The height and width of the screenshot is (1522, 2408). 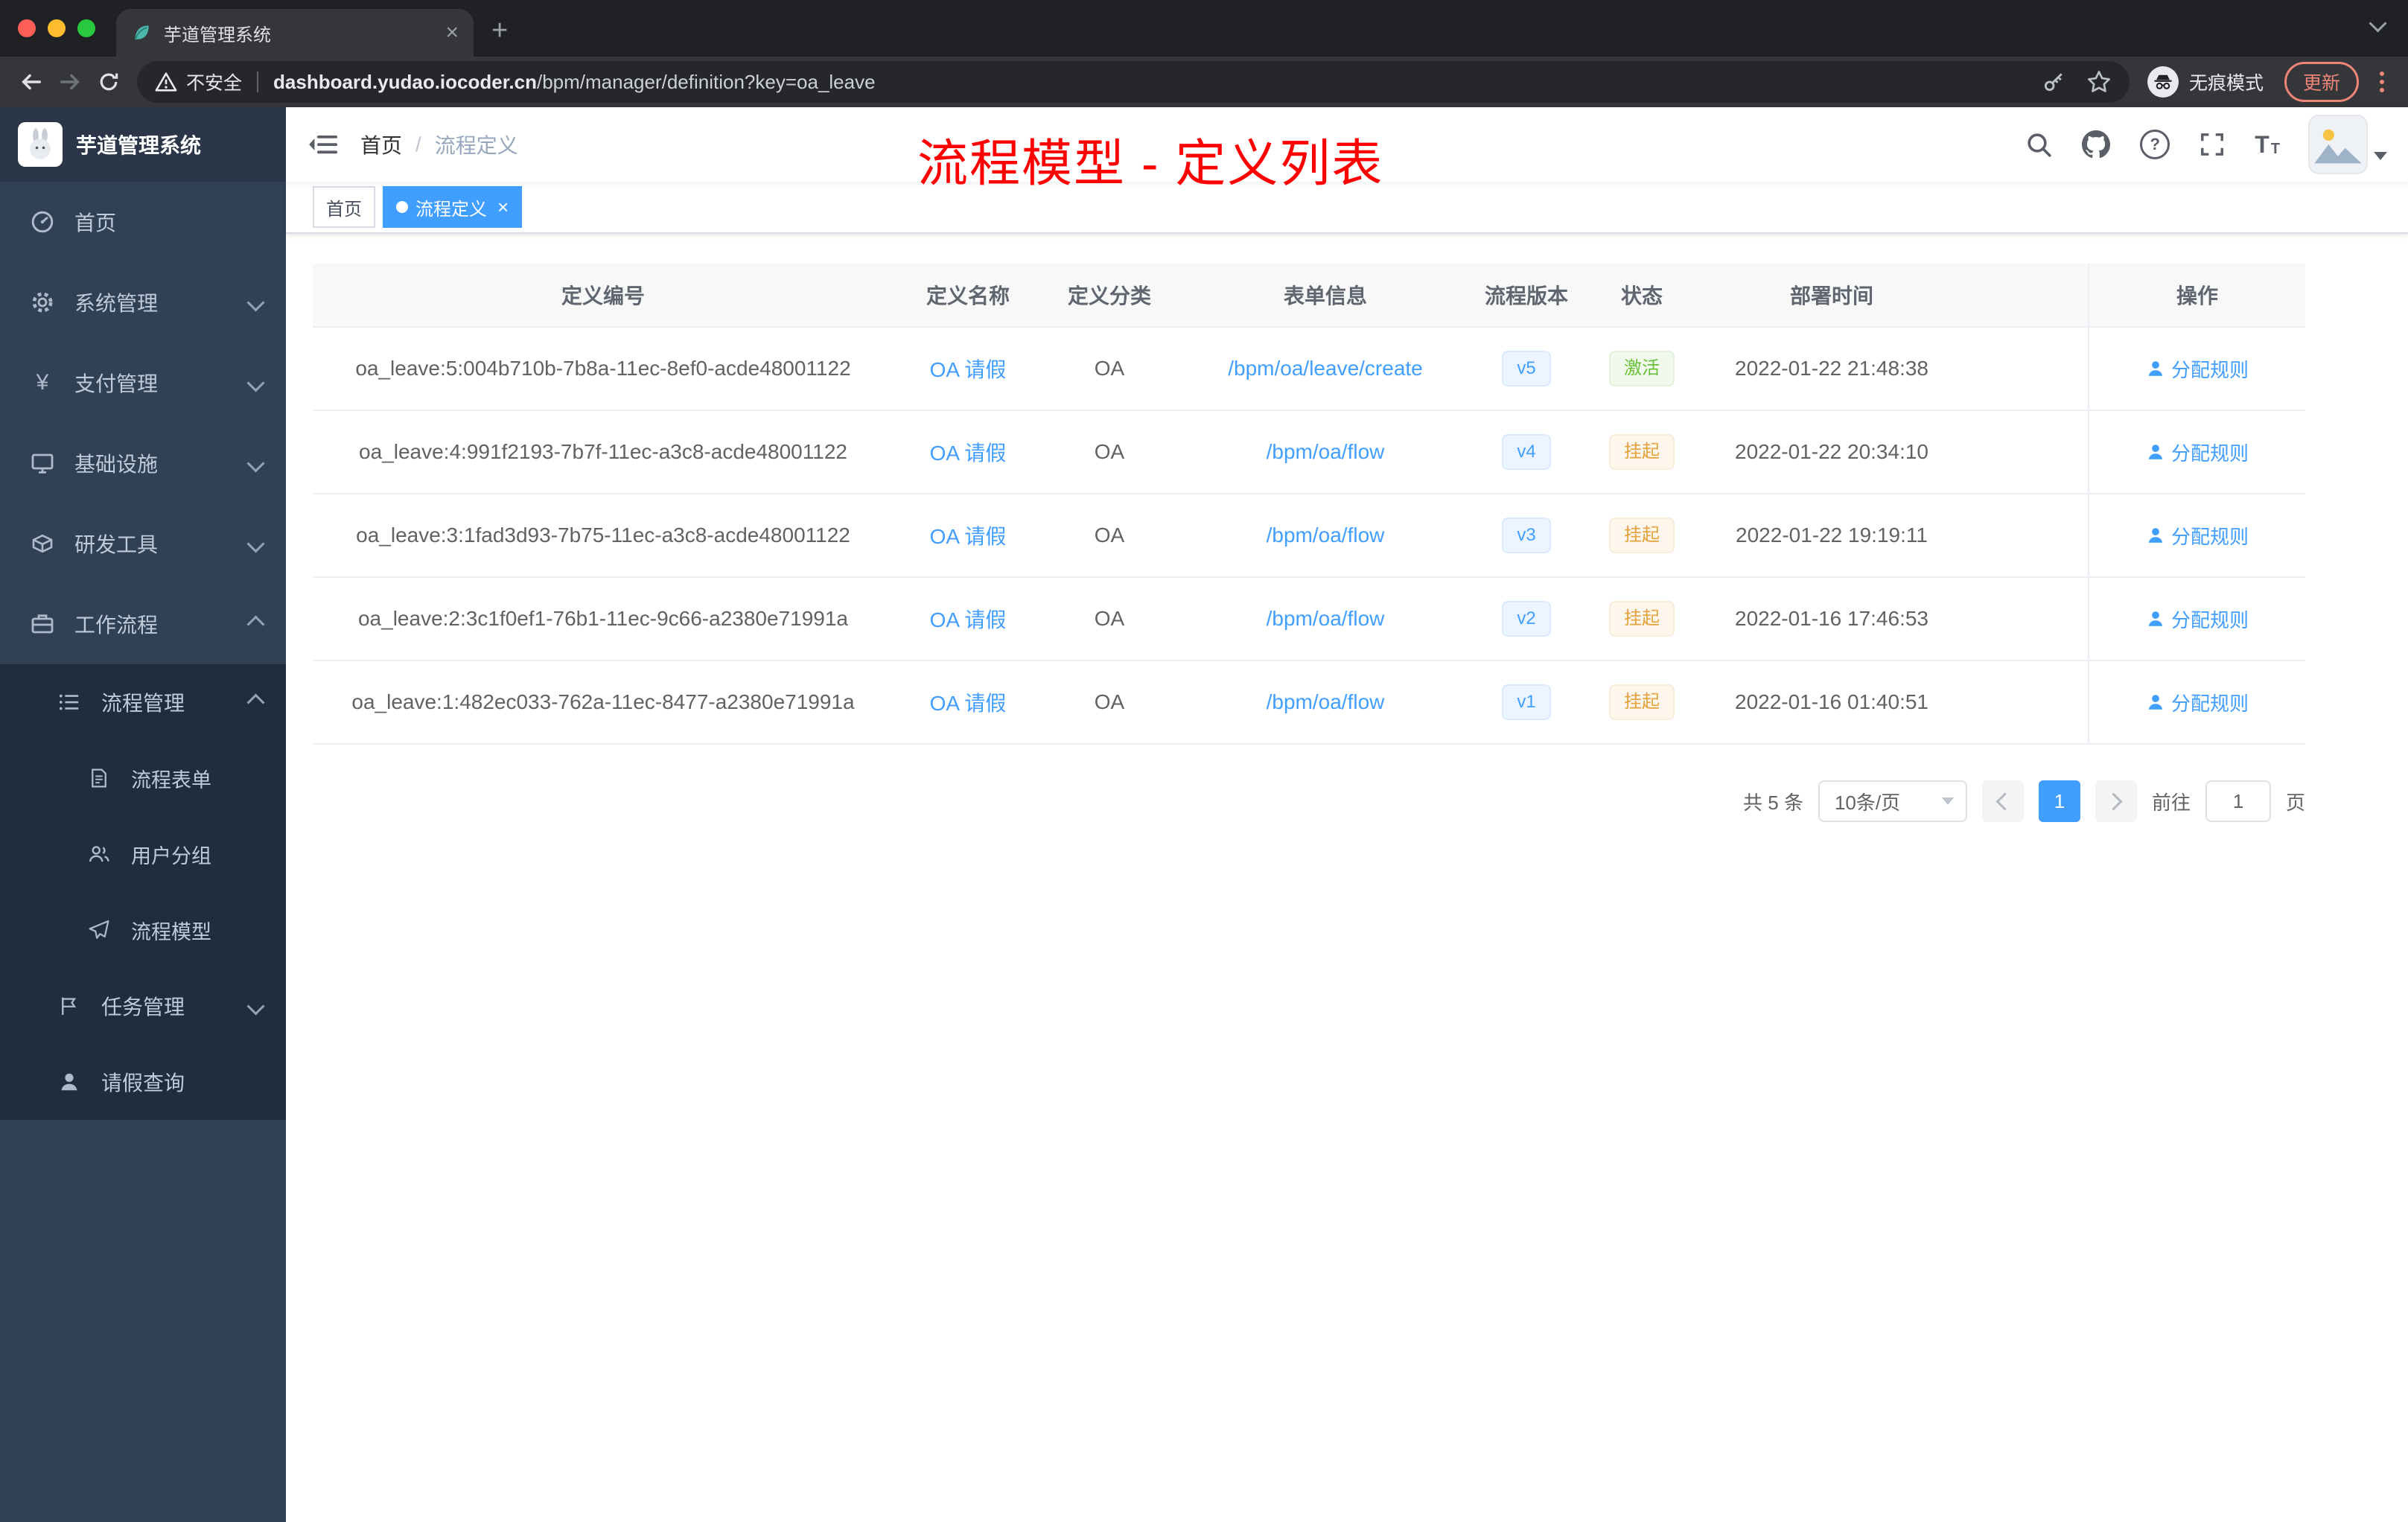 I want to click on browser-tab: 芋道管理系统 ×, so click(x=295, y=33).